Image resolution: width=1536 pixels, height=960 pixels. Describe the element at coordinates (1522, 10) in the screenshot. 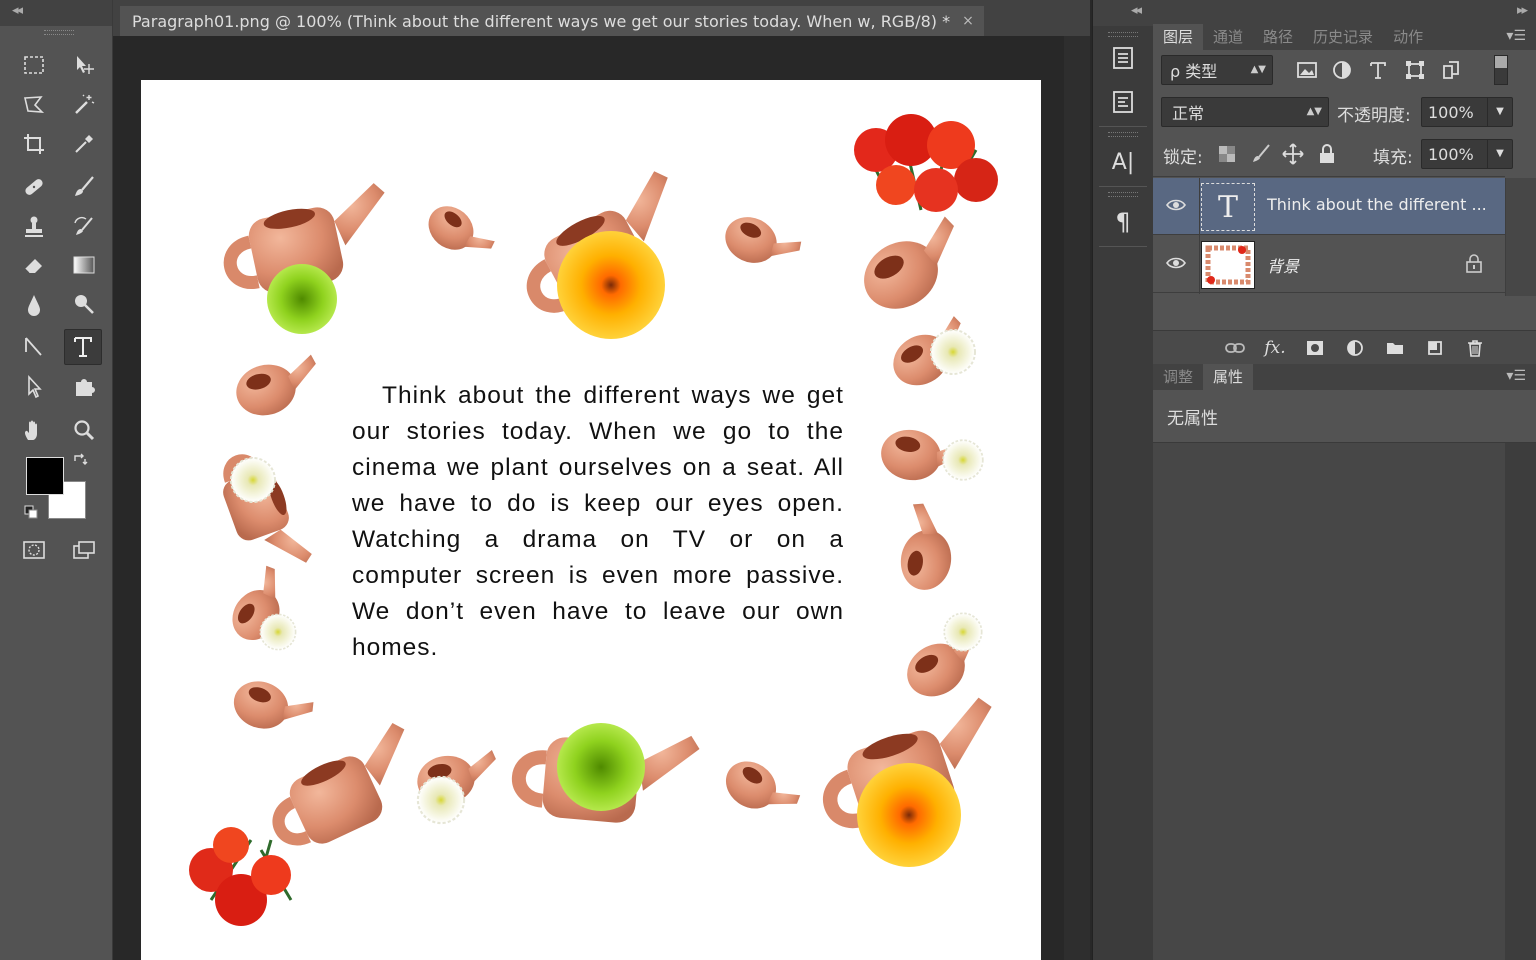

I see `collapse-icon: ▸▸` at that location.